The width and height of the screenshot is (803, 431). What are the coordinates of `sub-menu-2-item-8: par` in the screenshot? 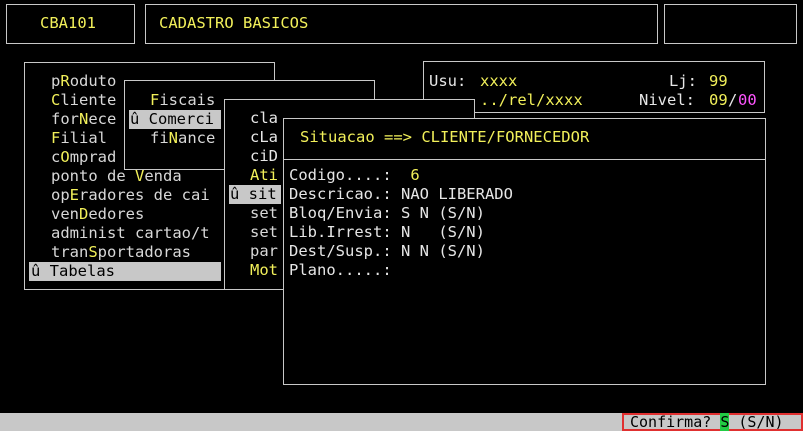 It's located at (264, 251).